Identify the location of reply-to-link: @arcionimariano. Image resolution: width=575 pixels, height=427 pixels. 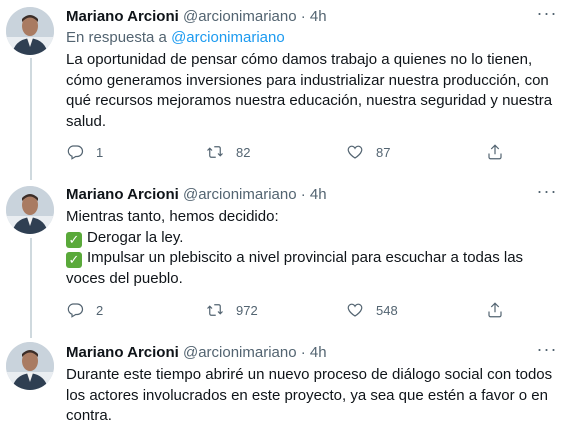
(228, 37).